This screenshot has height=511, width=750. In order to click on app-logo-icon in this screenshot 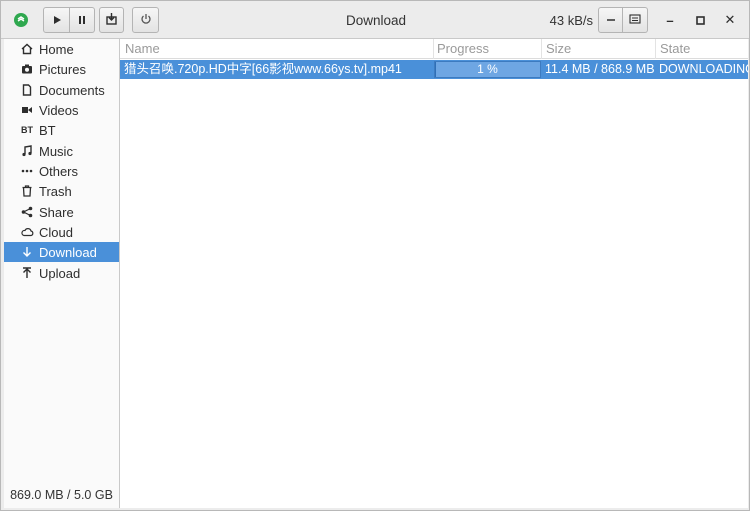, I will do `click(21, 20)`.